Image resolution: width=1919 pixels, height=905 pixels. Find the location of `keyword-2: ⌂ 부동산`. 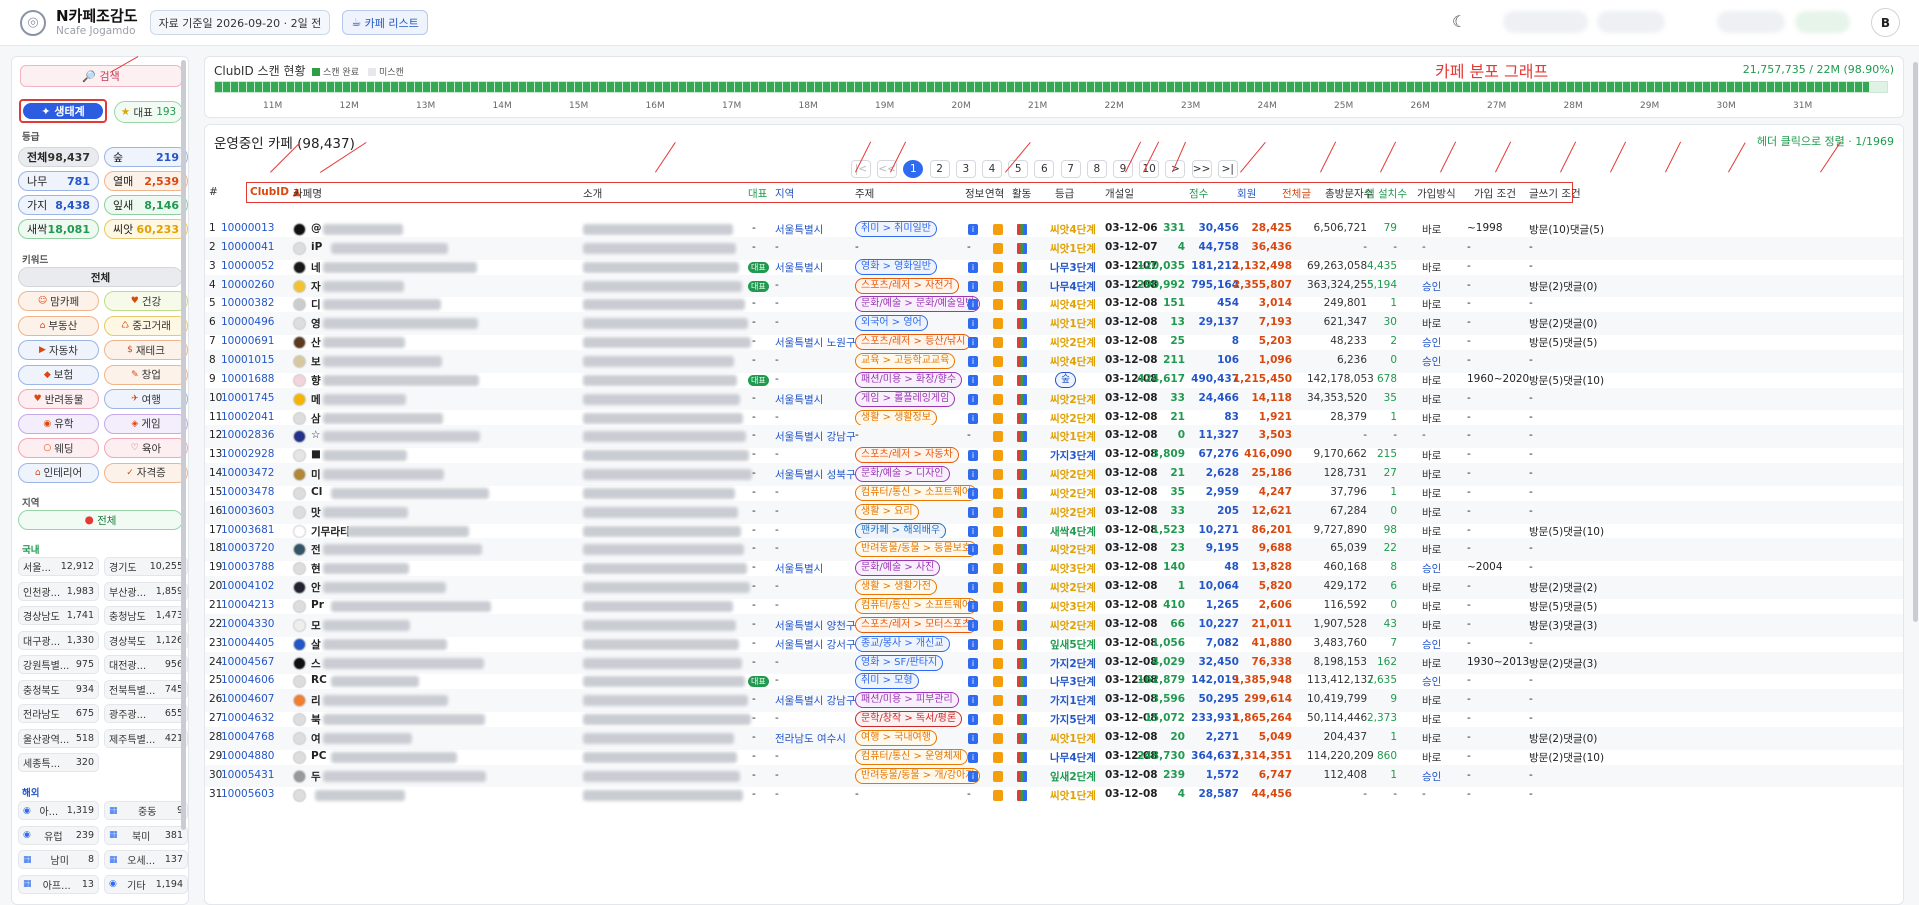

keyword-2: ⌂ 부동산 is located at coordinates (58, 325).